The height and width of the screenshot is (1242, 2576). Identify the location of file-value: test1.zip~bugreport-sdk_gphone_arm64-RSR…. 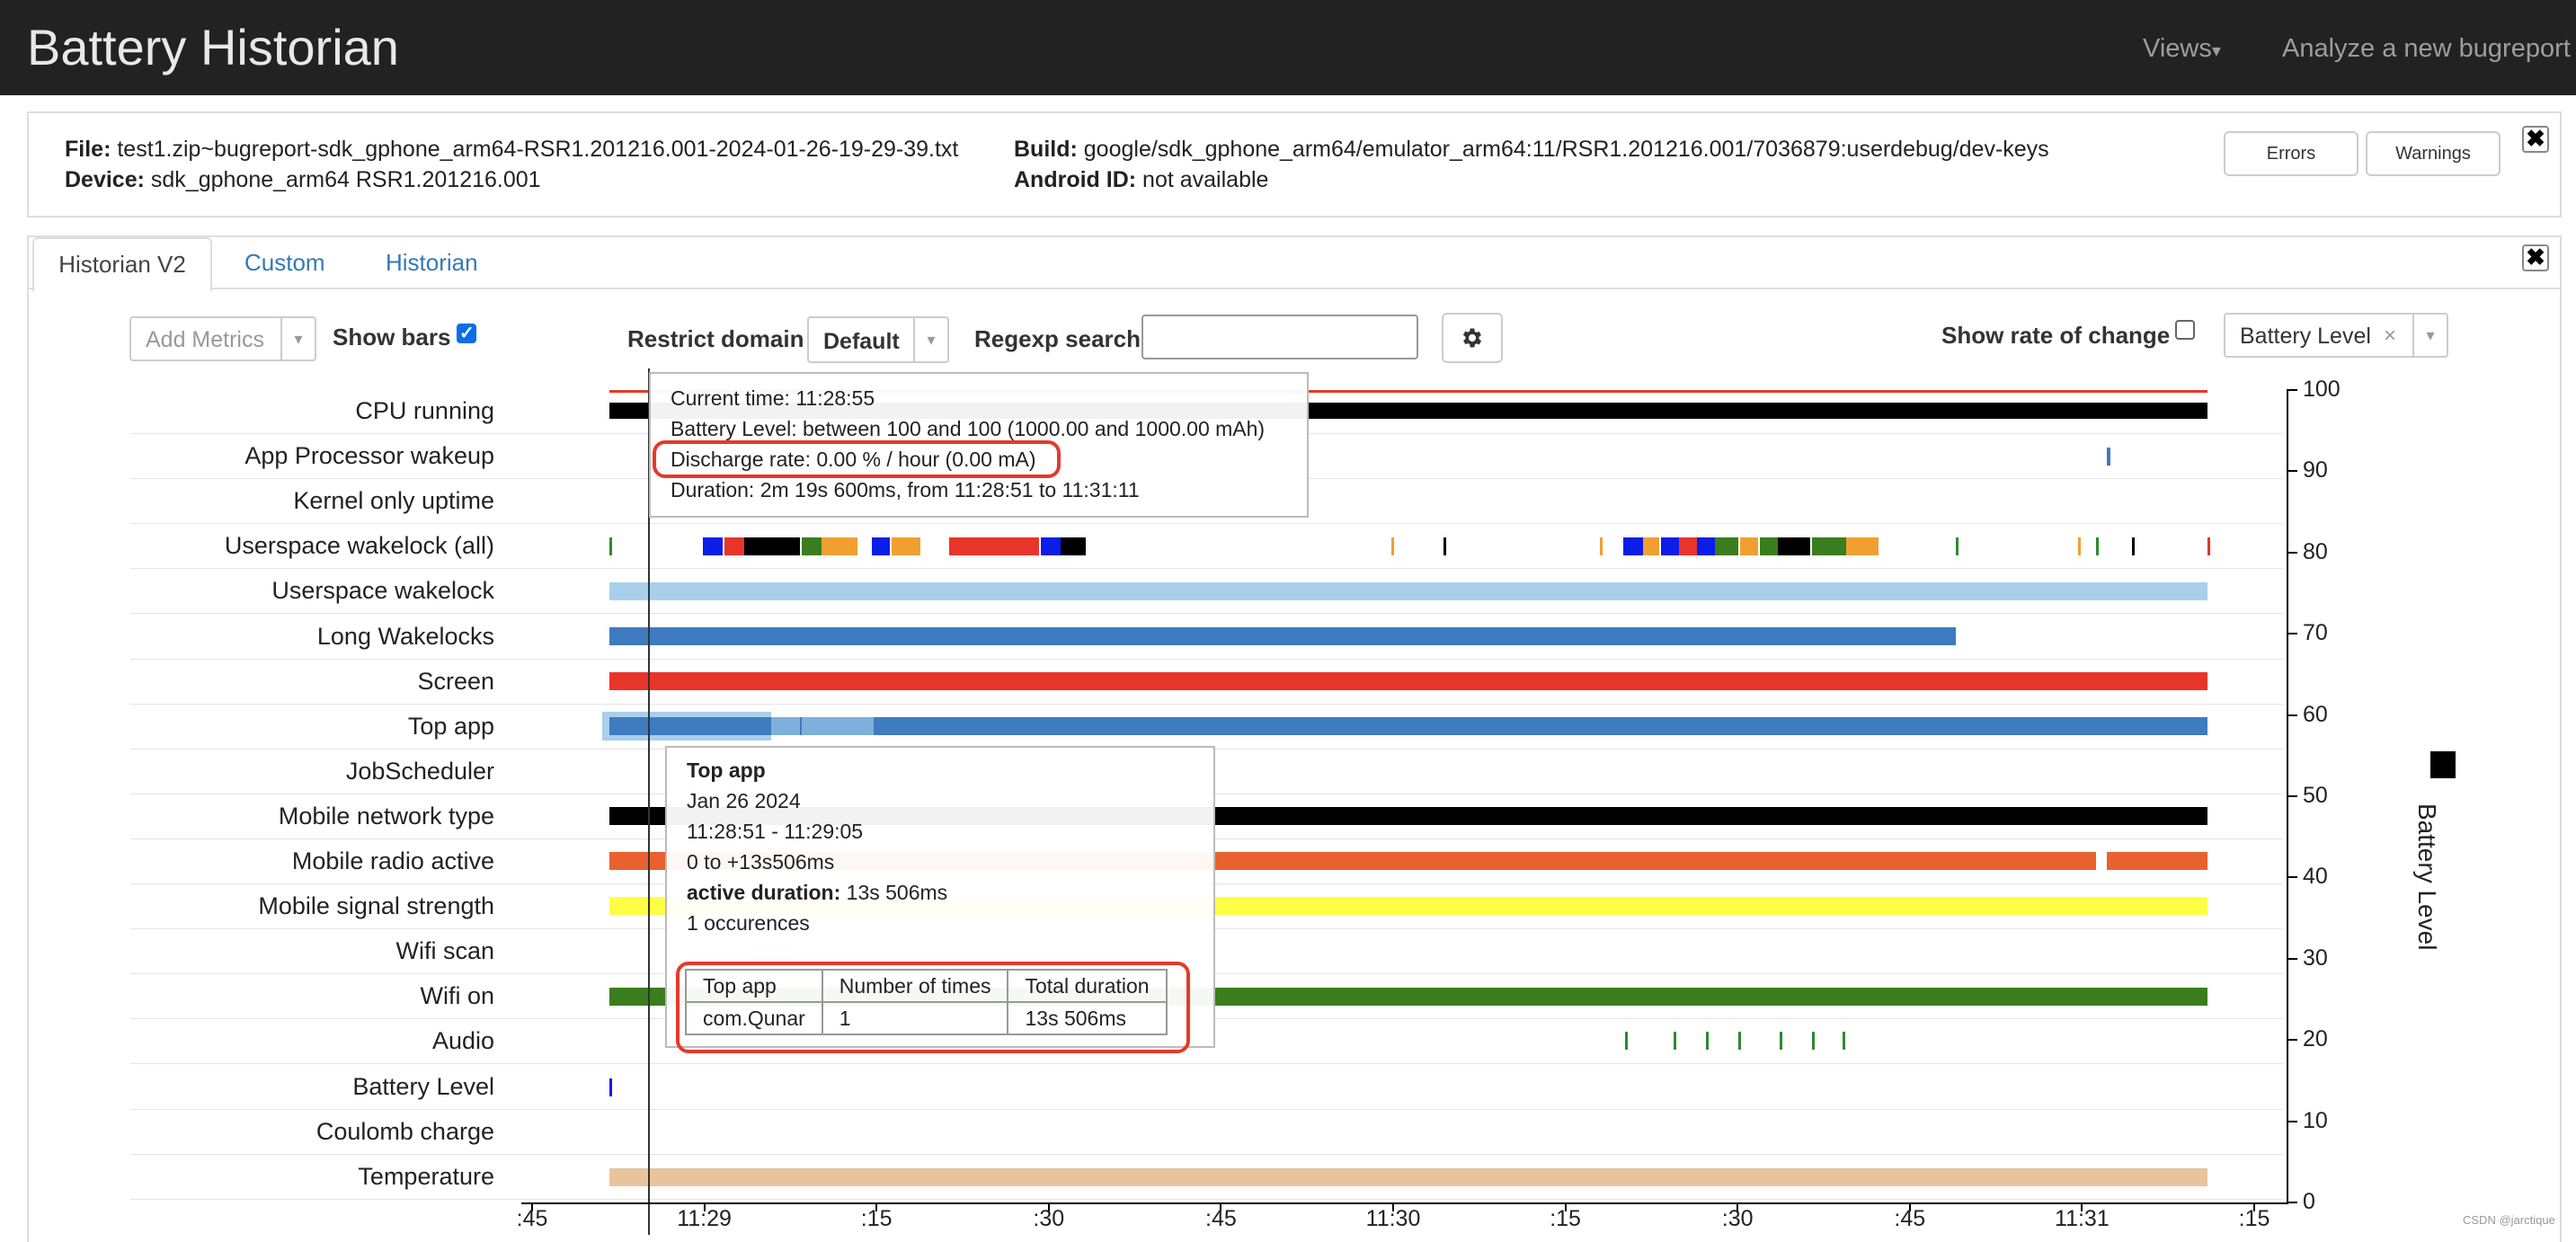
(538, 149).